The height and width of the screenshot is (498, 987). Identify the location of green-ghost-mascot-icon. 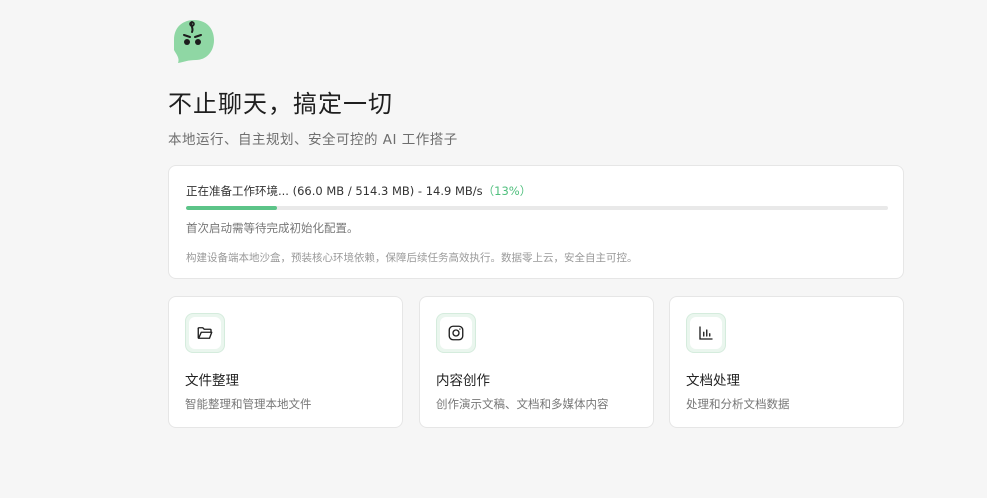
(192, 41).